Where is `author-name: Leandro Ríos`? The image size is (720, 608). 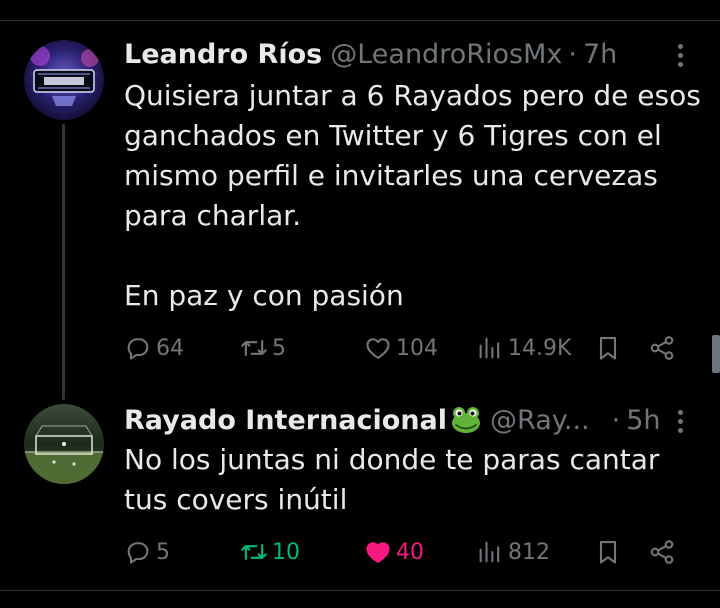 author-name: Leandro Ríos is located at coordinates (223, 54).